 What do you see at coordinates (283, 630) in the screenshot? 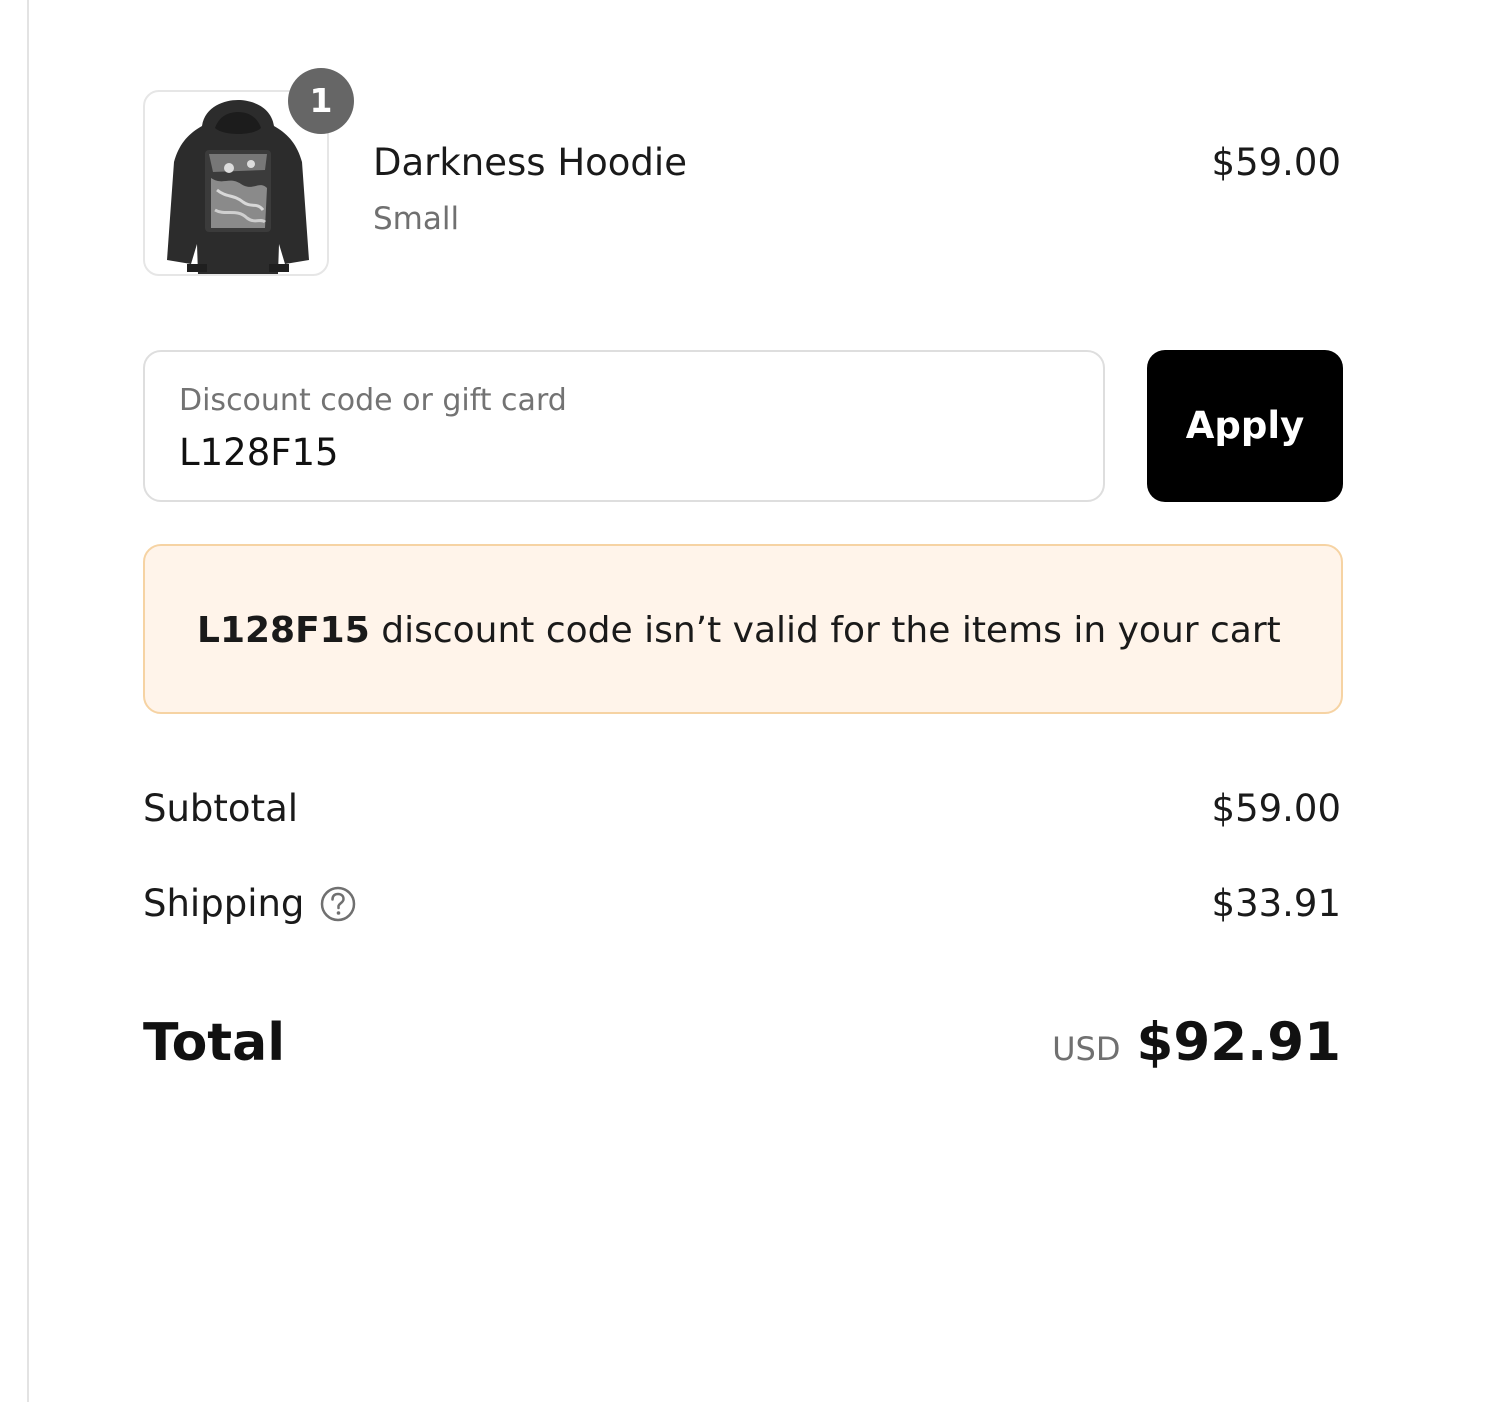
I see `warning-discount-code: L128F15` at bounding box center [283, 630].